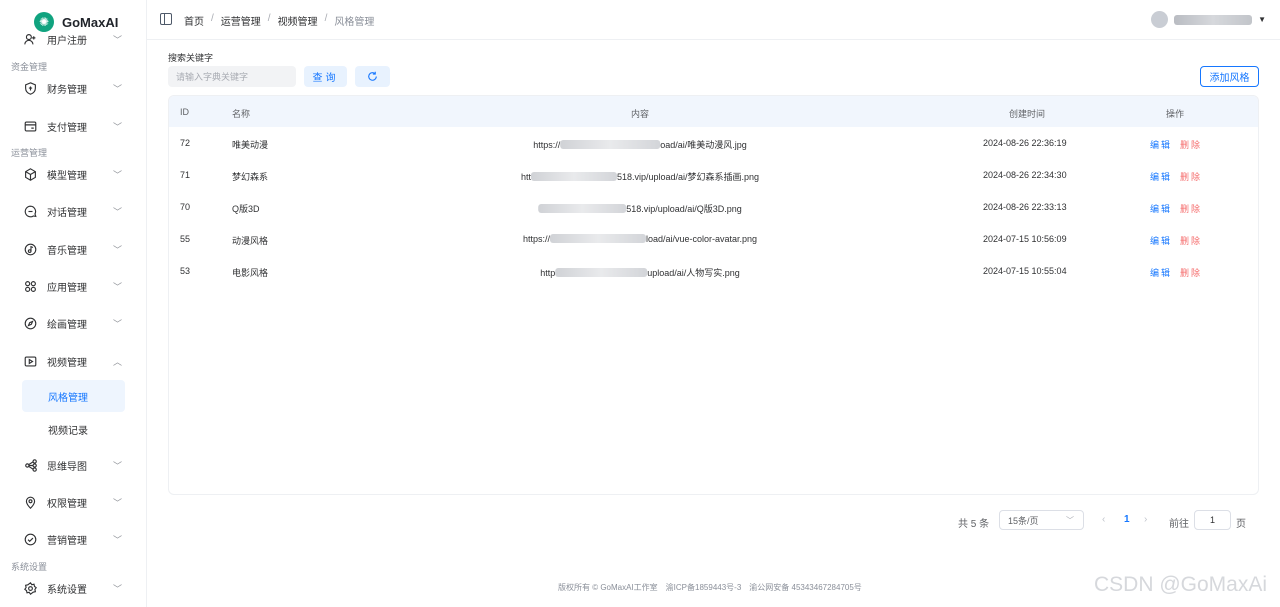 This screenshot has width=1280, height=607. Describe the element at coordinates (640, 114) in the screenshot. I see `column-header-content: 内容` at that location.